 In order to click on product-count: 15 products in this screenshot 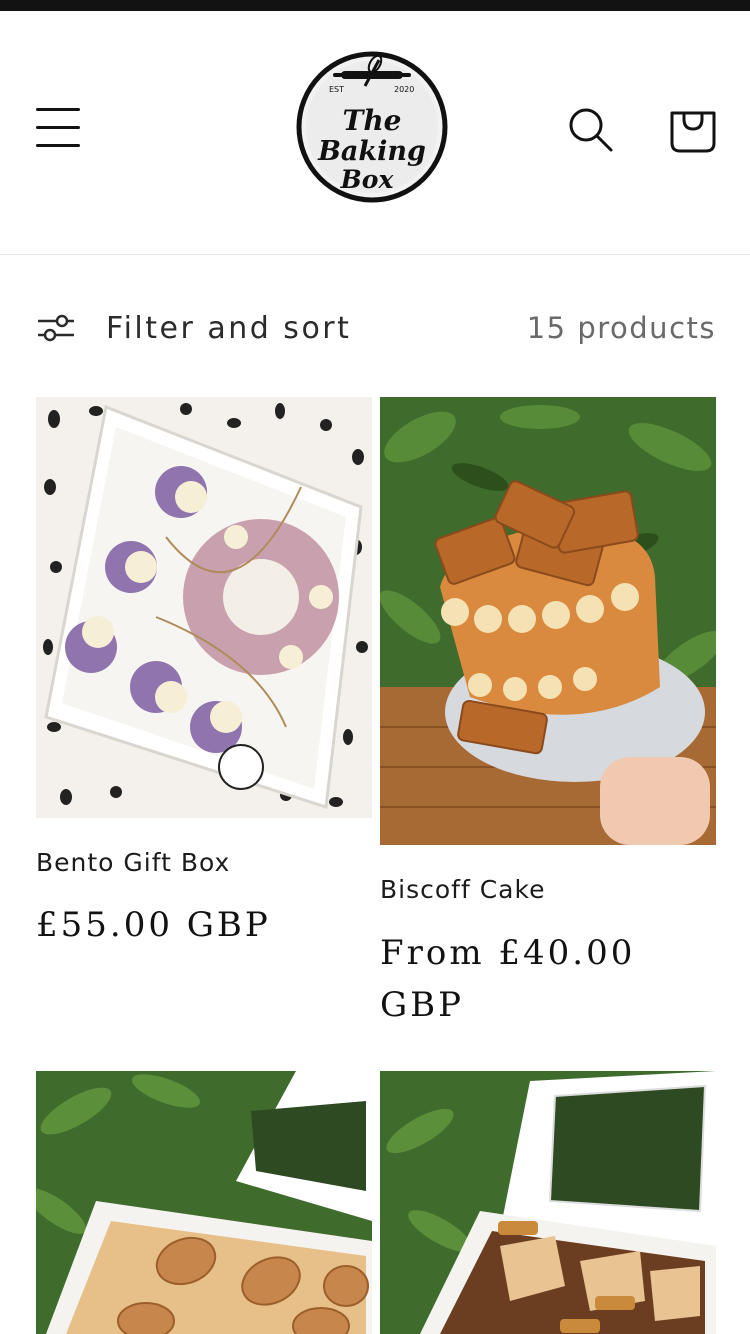, I will do `click(621, 328)`.